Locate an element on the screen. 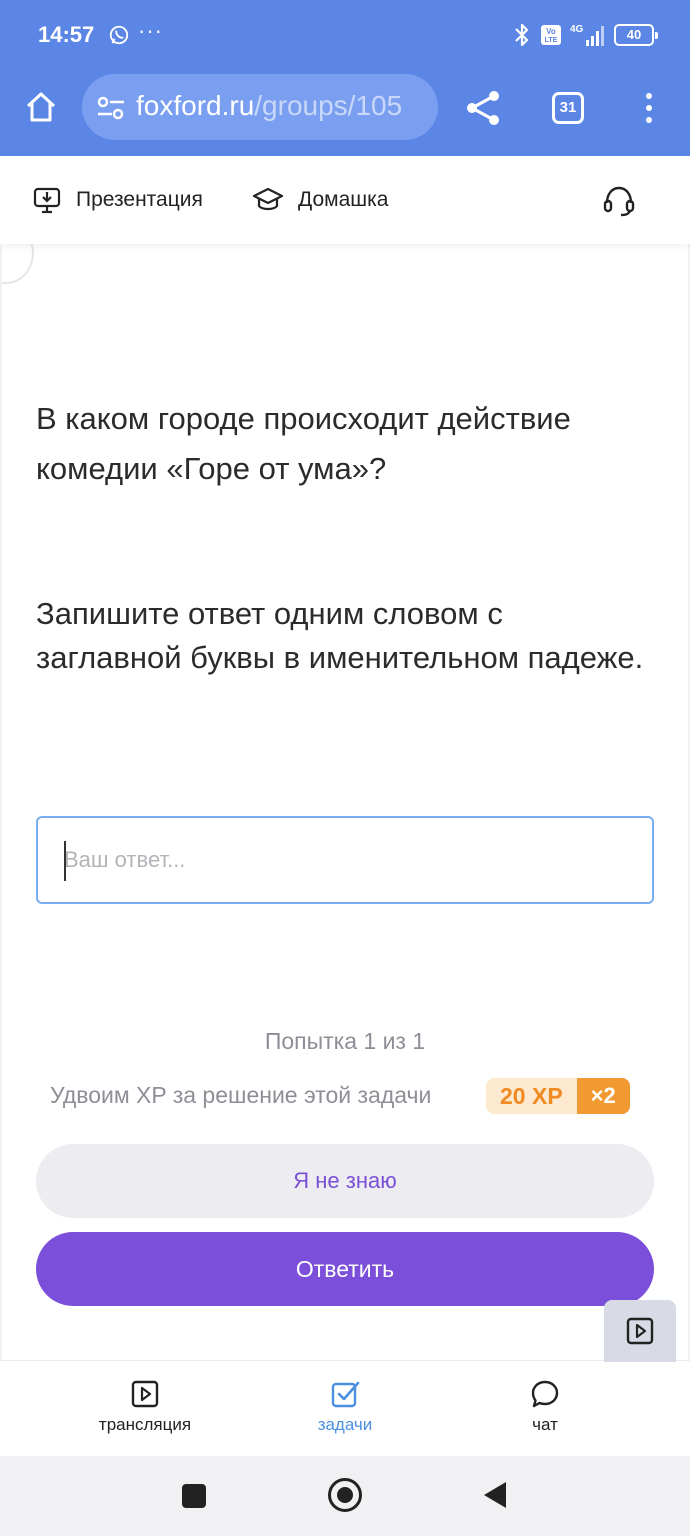 This screenshot has height=1536, width=690. xp-badge: 20 XP ×2 is located at coordinates (558, 1096).